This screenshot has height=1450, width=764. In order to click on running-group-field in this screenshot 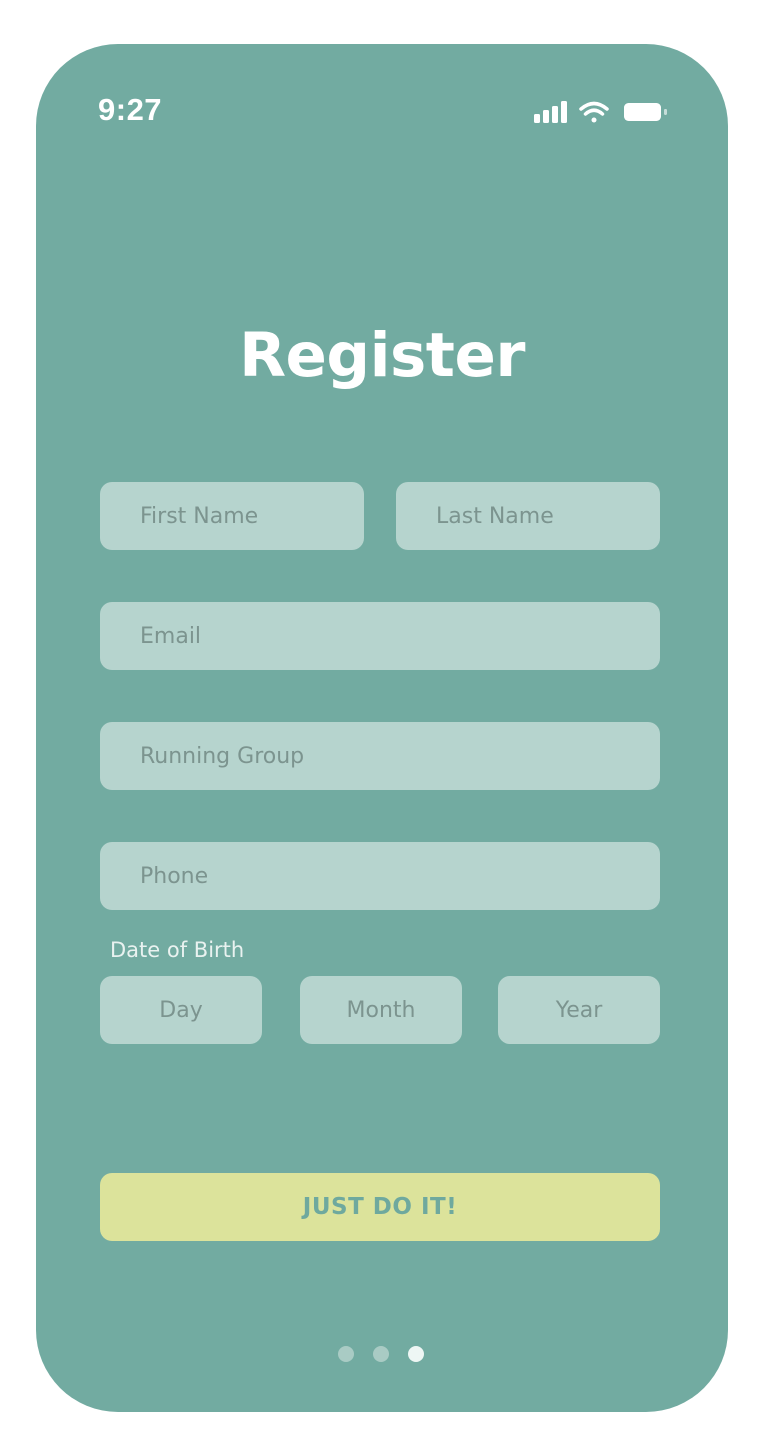, I will do `click(380, 756)`.